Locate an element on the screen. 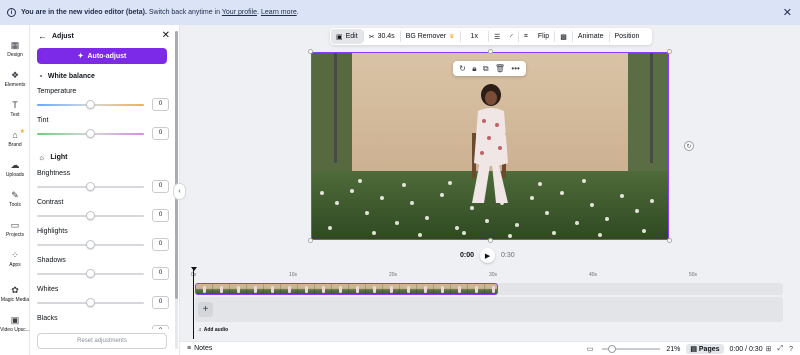 The image size is (800, 355). grid-view-icon: ⊞ is located at coordinates (769, 349).